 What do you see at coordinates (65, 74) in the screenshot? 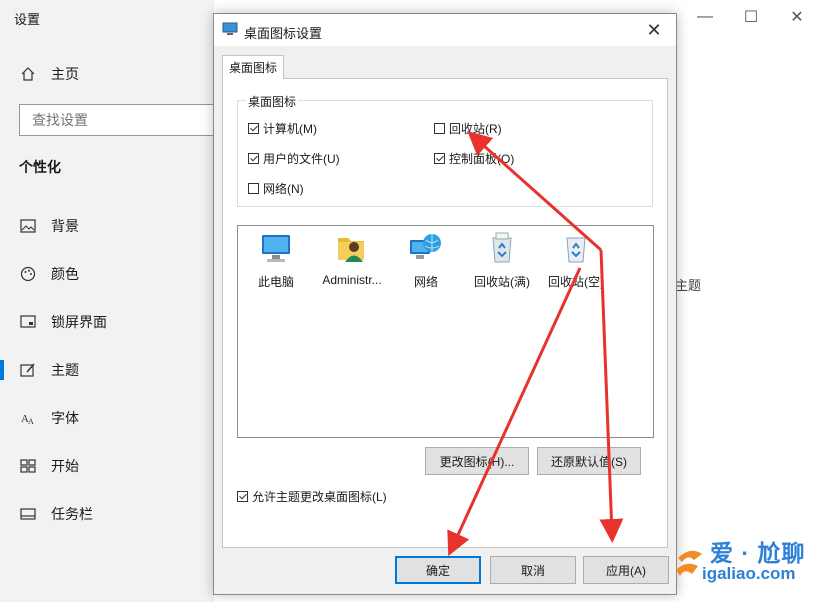
I see `nav-home-label: 主页` at bounding box center [65, 74].